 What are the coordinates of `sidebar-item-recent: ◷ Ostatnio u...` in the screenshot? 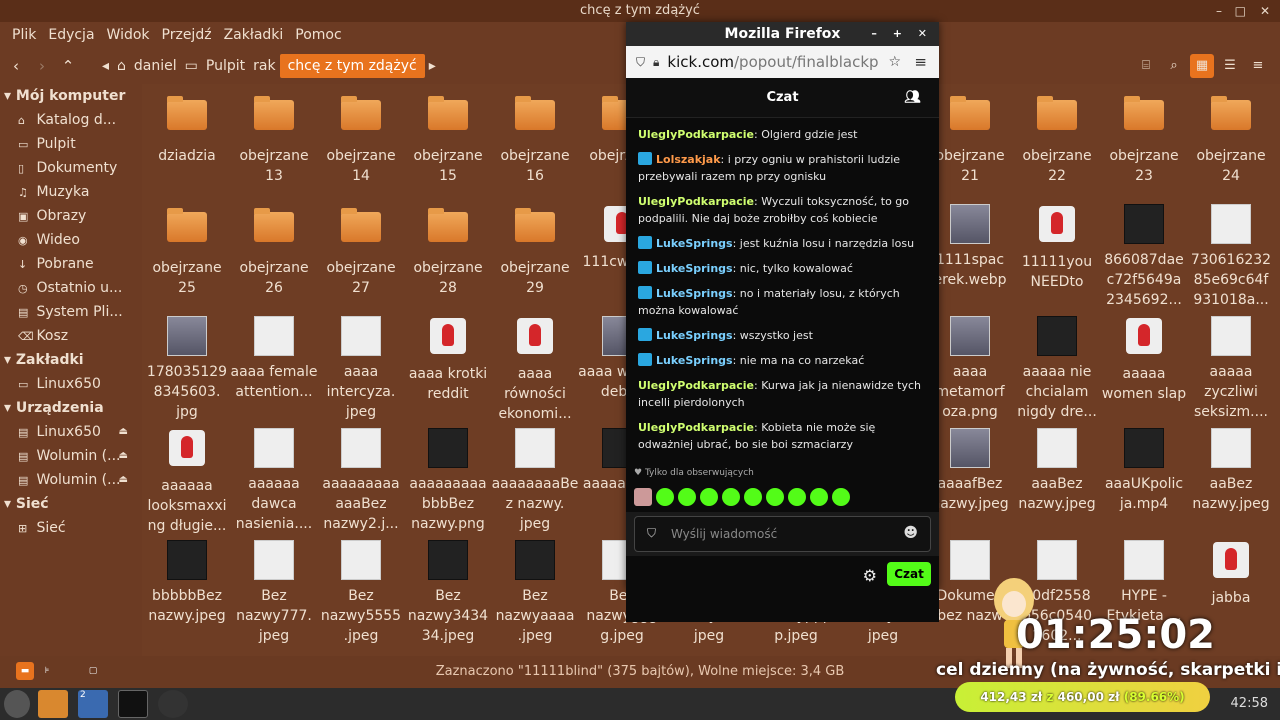 It's located at (71, 288).